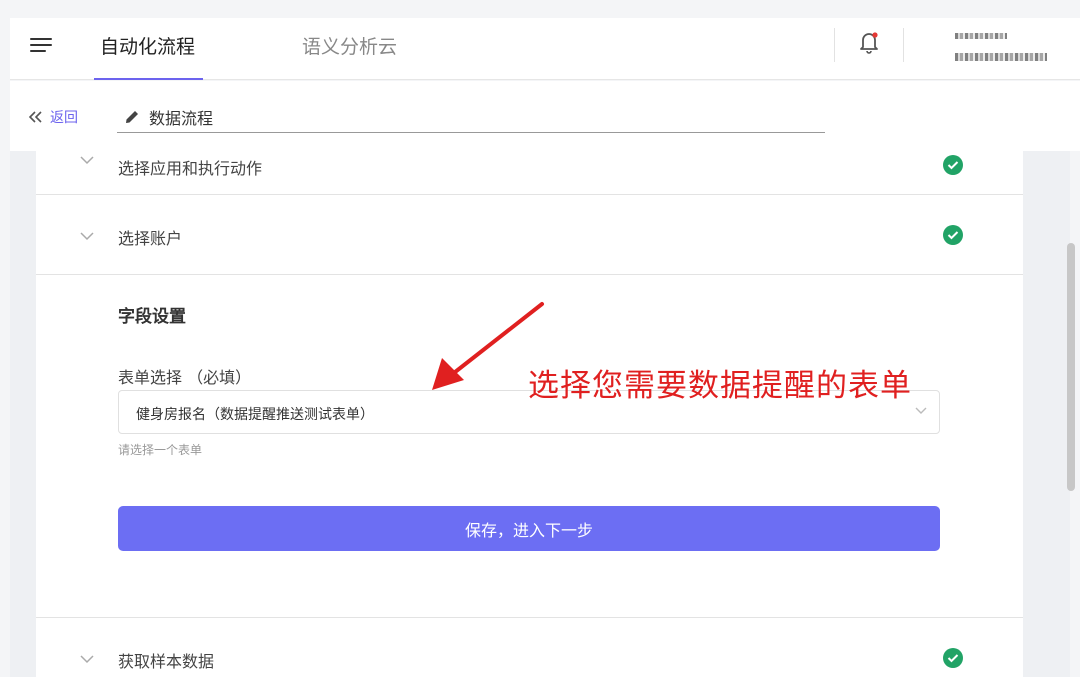  What do you see at coordinates (529, 235) in the screenshot?
I see `step-select-account: 选择账户` at bounding box center [529, 235].